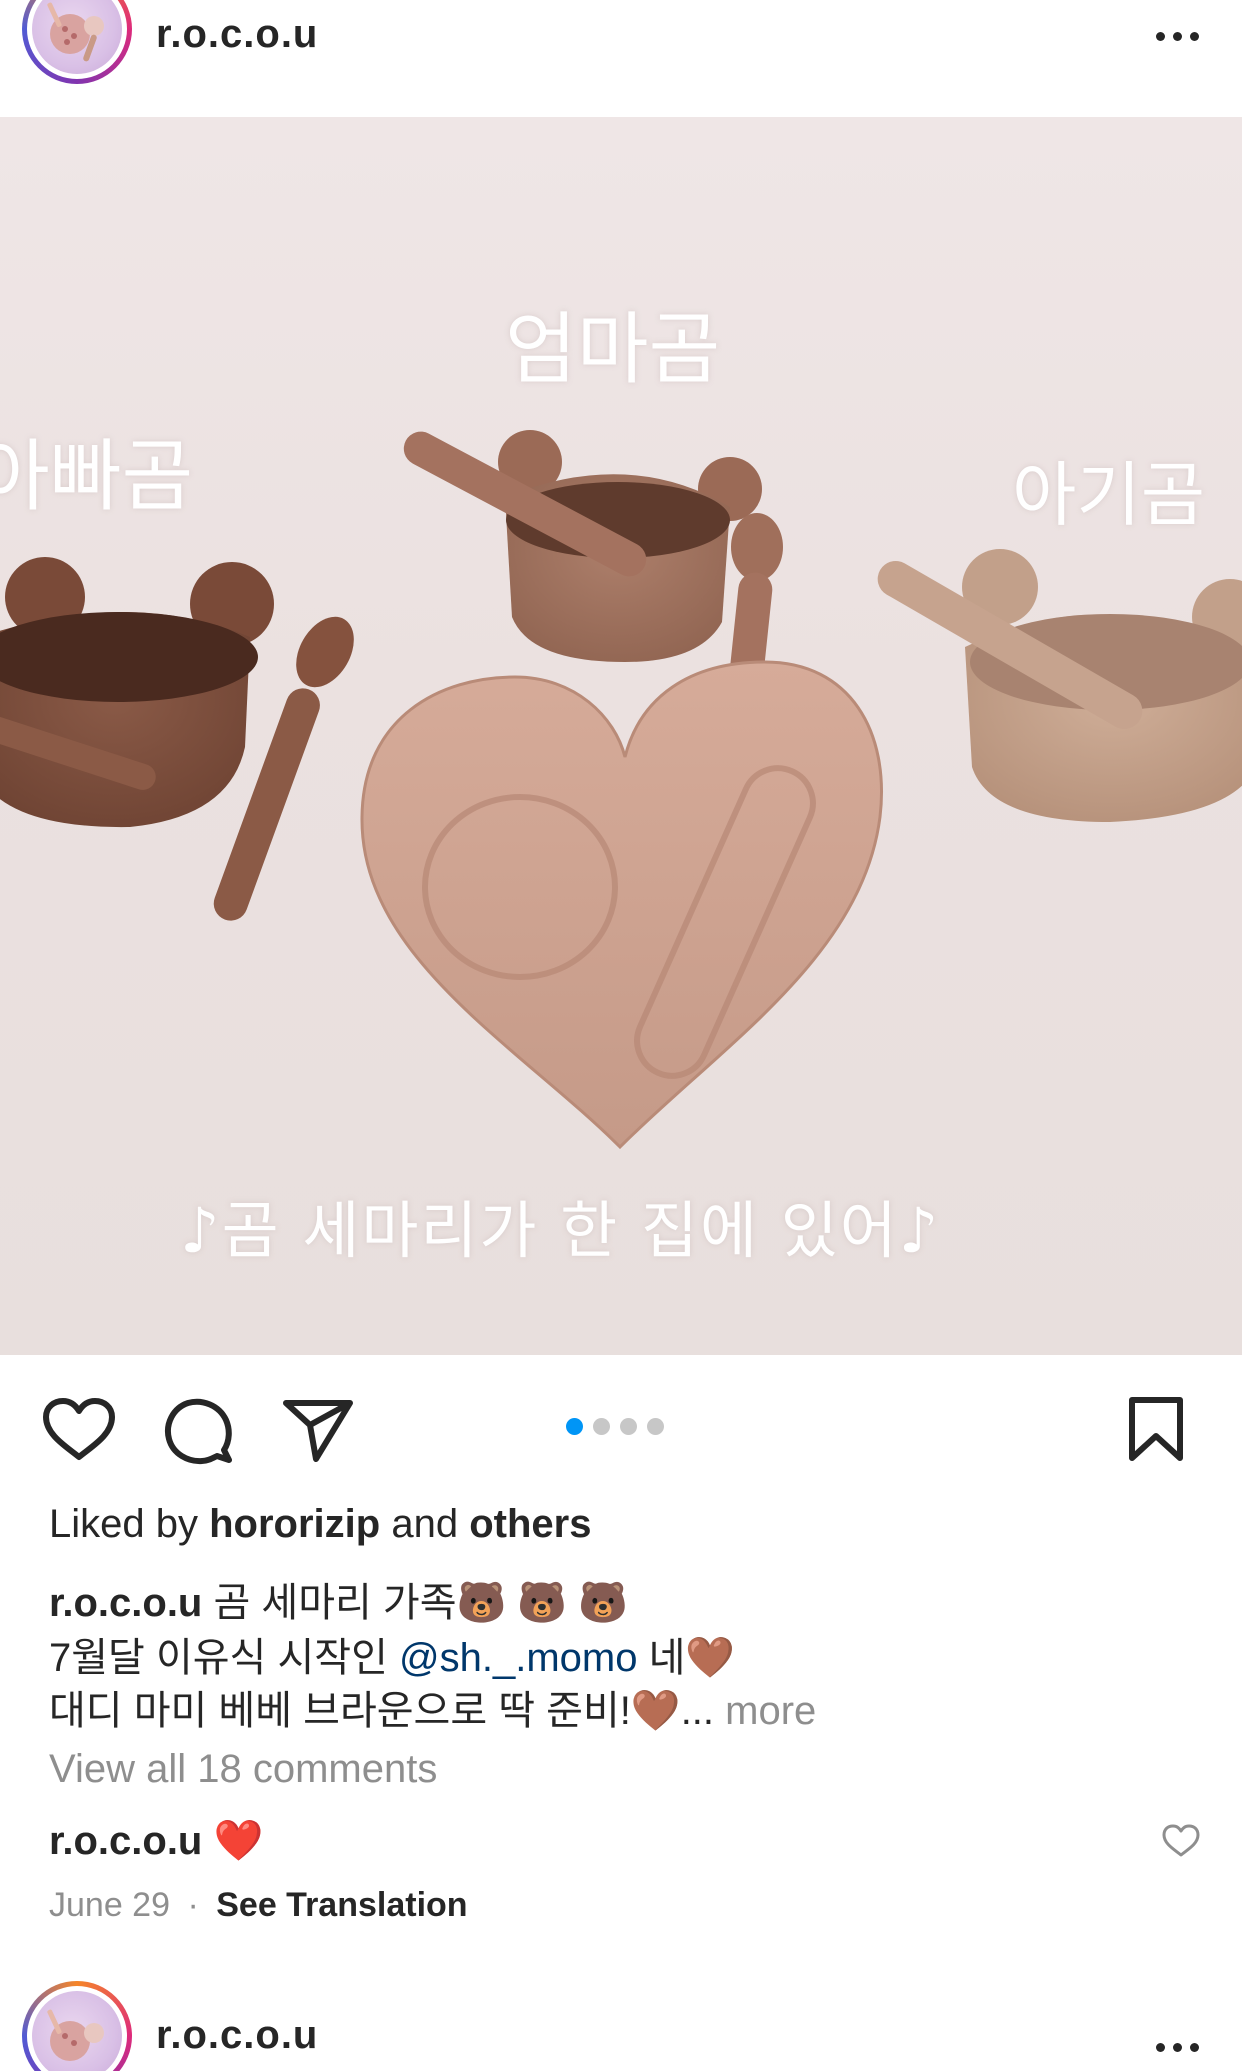 Image resolution: width=1242 pixels, height=2071 pixels. I want to click on caption-username: r.o.c.o.u, so click(125, 1603).